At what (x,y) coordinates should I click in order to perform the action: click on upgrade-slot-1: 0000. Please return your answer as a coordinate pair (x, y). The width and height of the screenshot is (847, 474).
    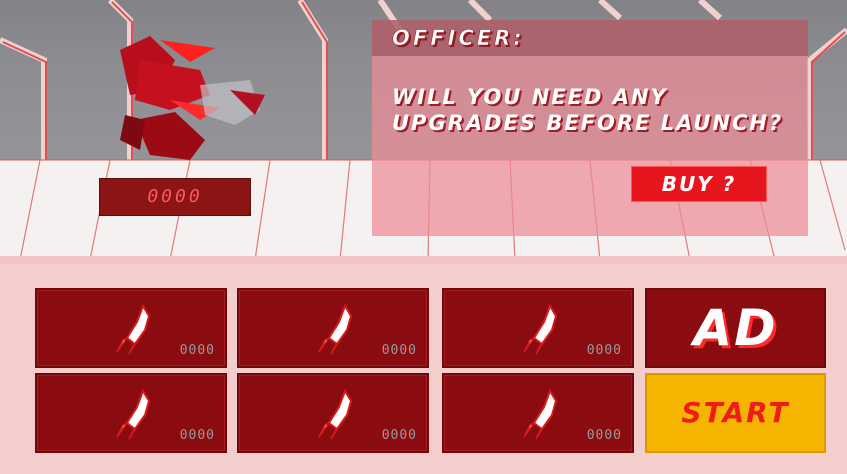
    Looking at the image, I should click on (131, 328).